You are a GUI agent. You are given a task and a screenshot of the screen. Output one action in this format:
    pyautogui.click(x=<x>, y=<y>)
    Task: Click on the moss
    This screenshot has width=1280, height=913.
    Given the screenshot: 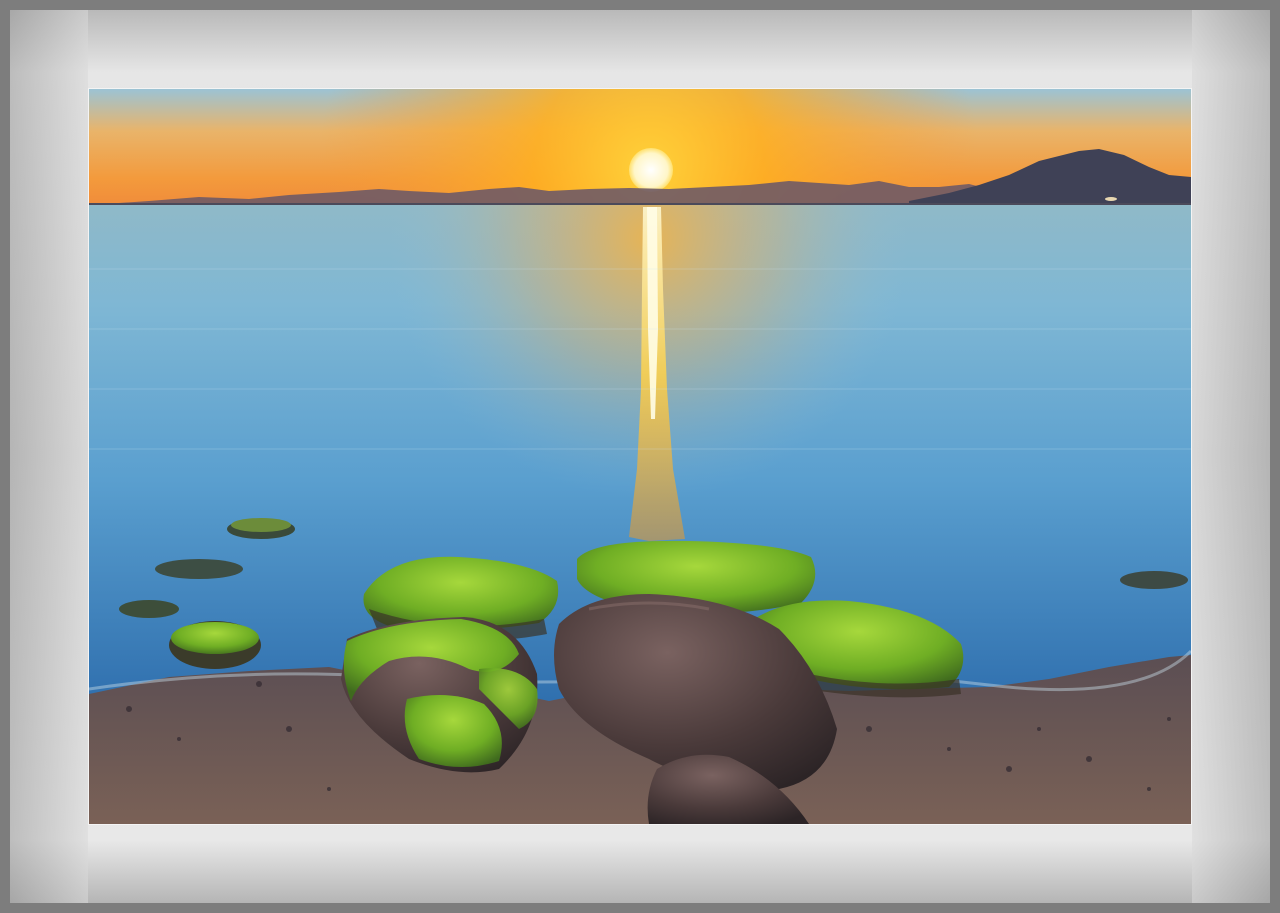 What is the action you would take?
    pyautogui.click(x=215, y=638)
    